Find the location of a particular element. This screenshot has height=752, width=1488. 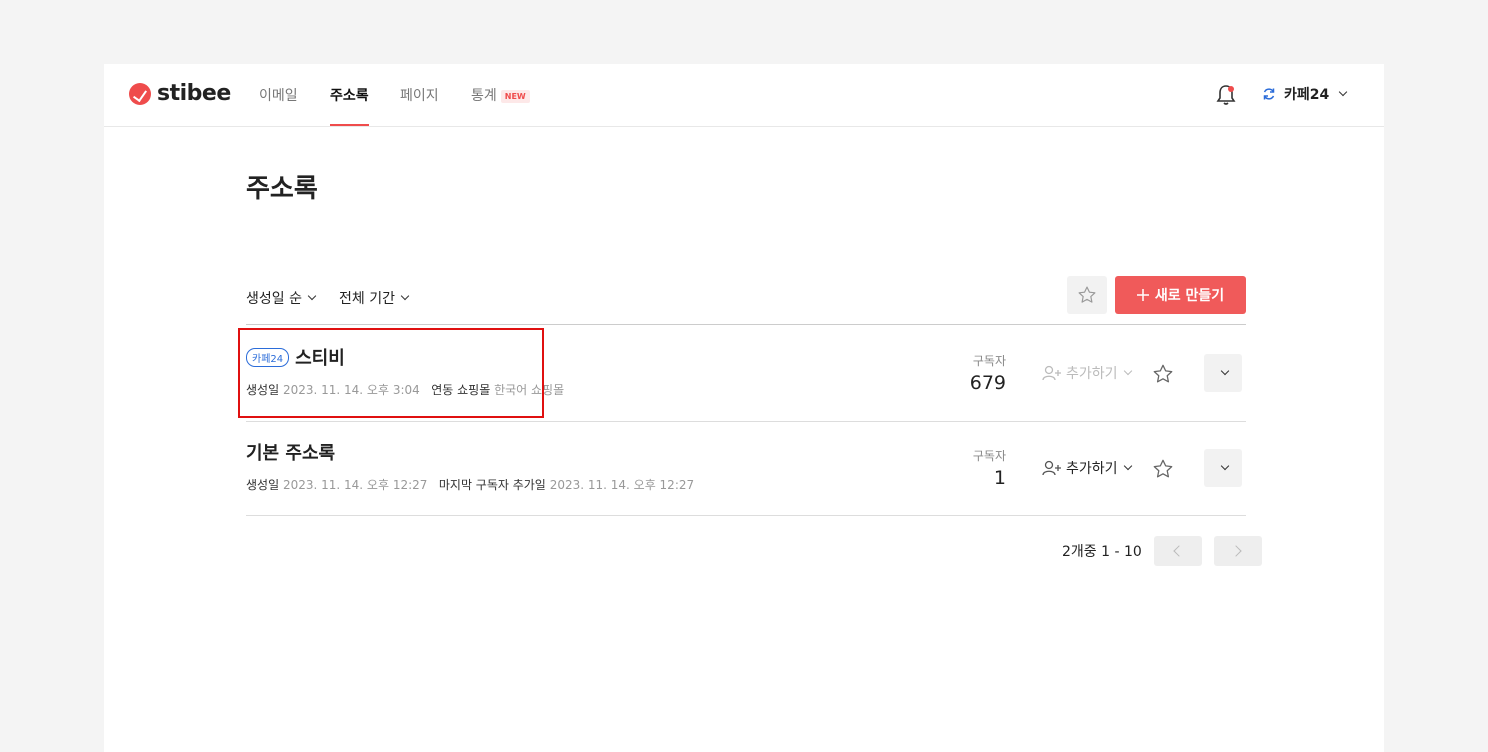

period-label: 전체 기간 is located at coordinates (366, 299).